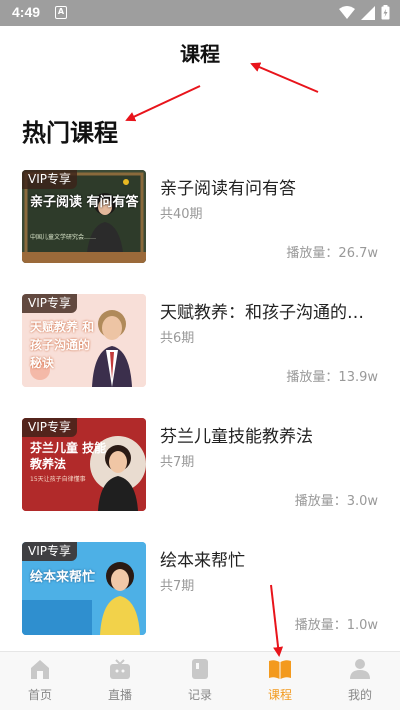 This screenshot has height=710, width=400. I want to click on course-title: 芬兰儿童技能教养法, so click(271, 434).